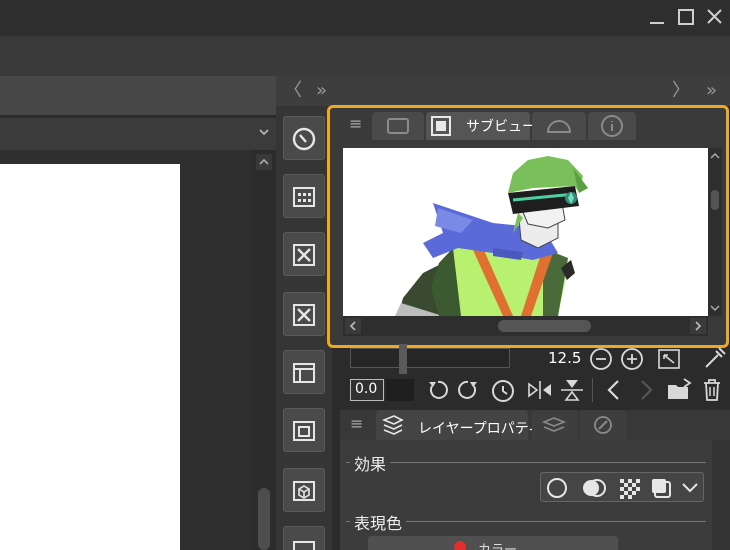 The height and width of the screenshot is (550, 730). What do you see at coordinates (365, 56) in the screenshot?
I see `menu-bar` at bounding box center [365, 56].